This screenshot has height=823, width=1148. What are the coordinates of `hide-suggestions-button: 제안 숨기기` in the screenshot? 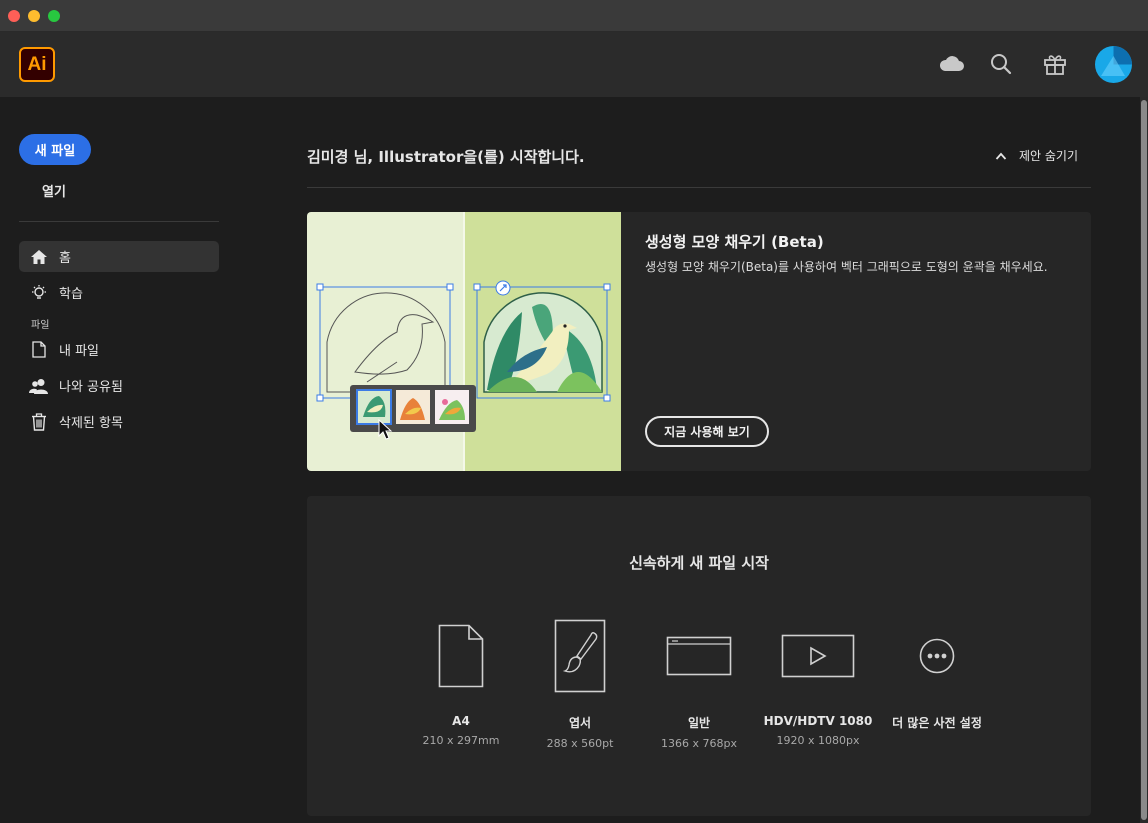 It's located at (1036, 155).